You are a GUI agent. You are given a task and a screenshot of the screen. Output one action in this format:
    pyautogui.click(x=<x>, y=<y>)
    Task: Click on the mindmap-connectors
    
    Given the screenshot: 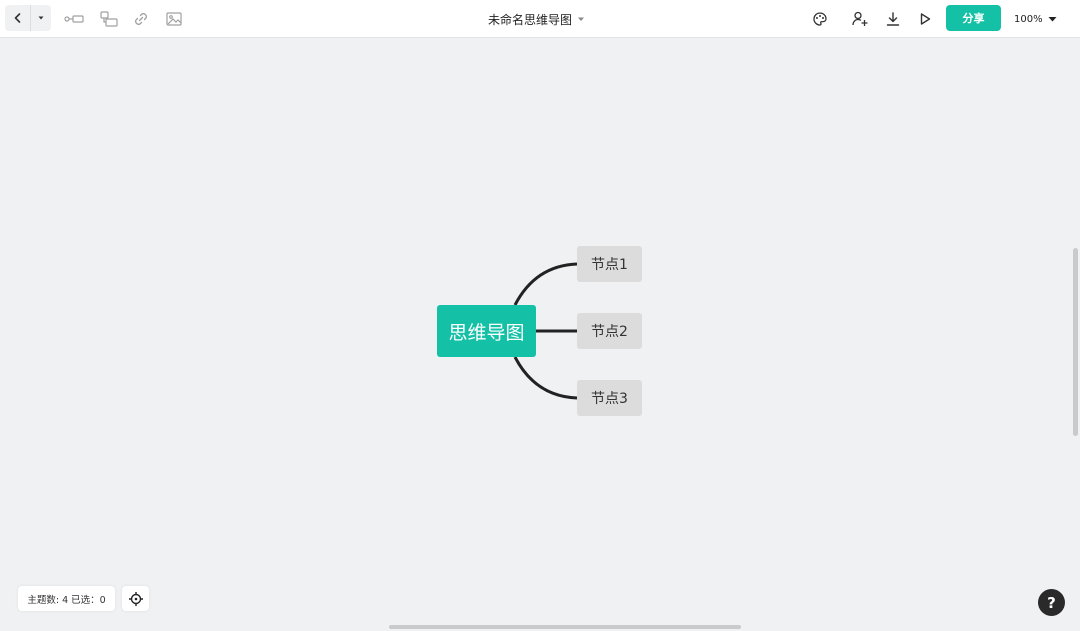 What is the action you would take?
    pyautogui.click(x=545, y=331)
    